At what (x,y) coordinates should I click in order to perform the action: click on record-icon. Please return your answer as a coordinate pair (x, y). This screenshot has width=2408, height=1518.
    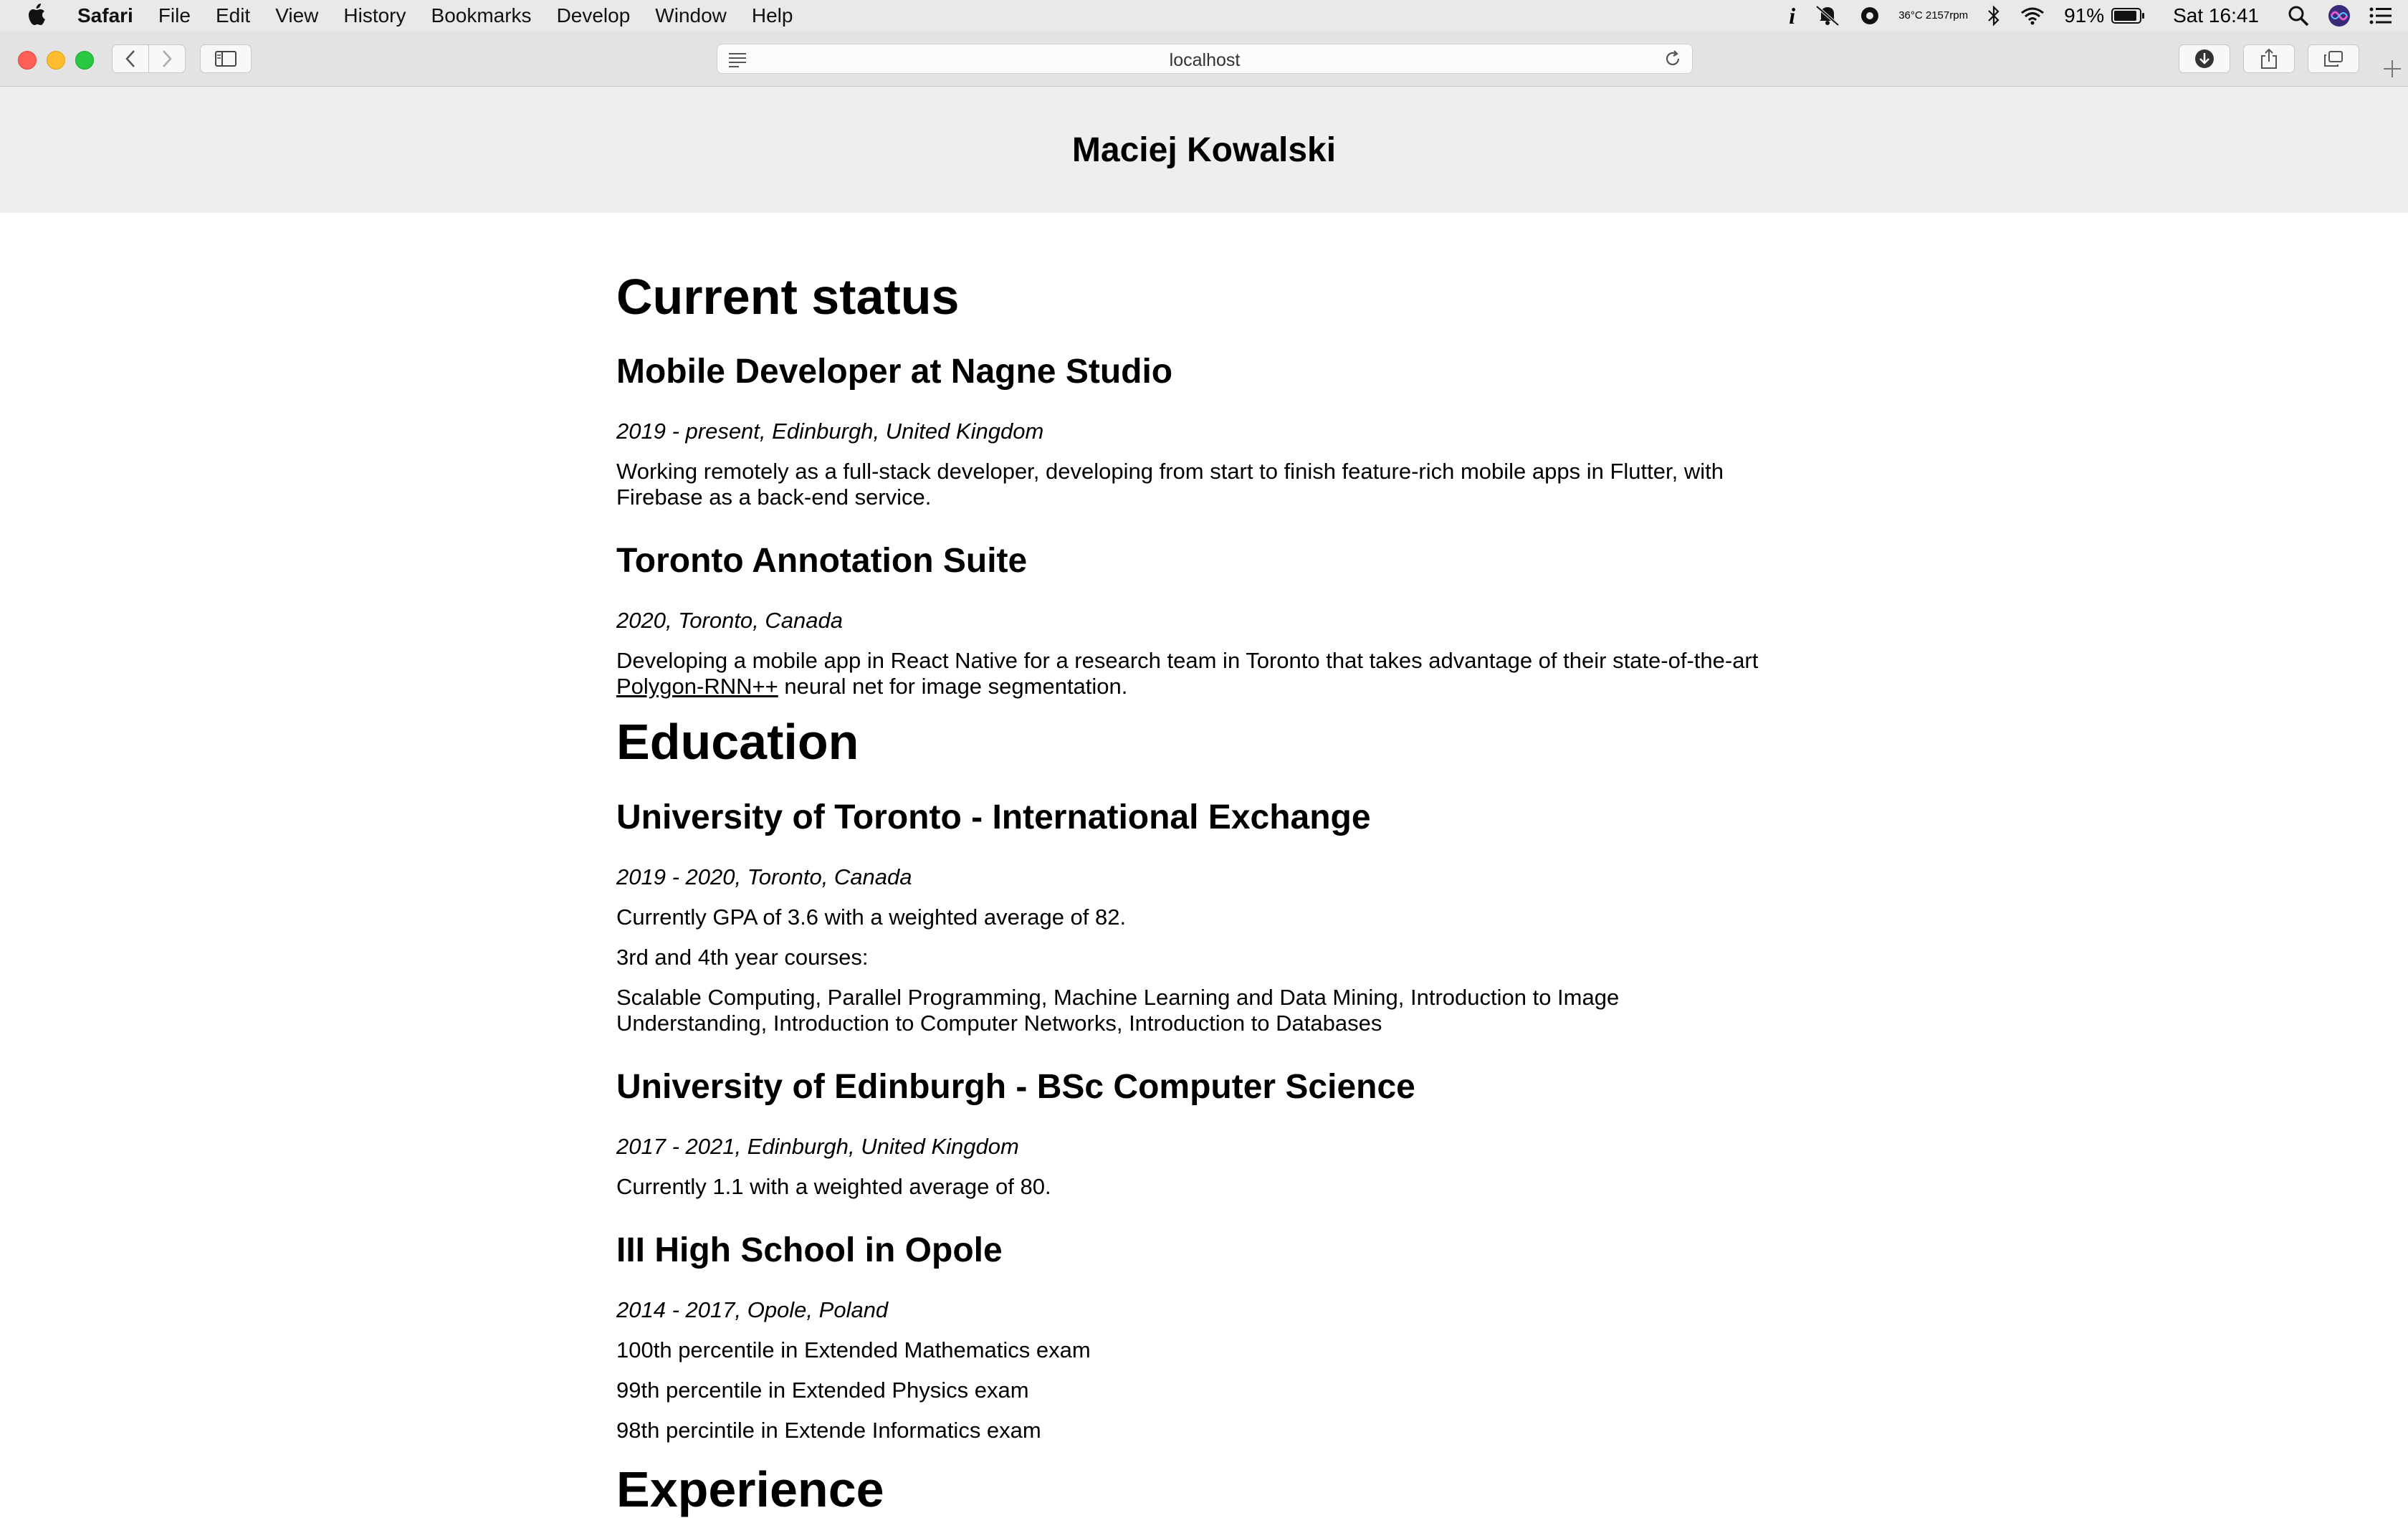
    Looking at the image, I should click on (1870, 16).